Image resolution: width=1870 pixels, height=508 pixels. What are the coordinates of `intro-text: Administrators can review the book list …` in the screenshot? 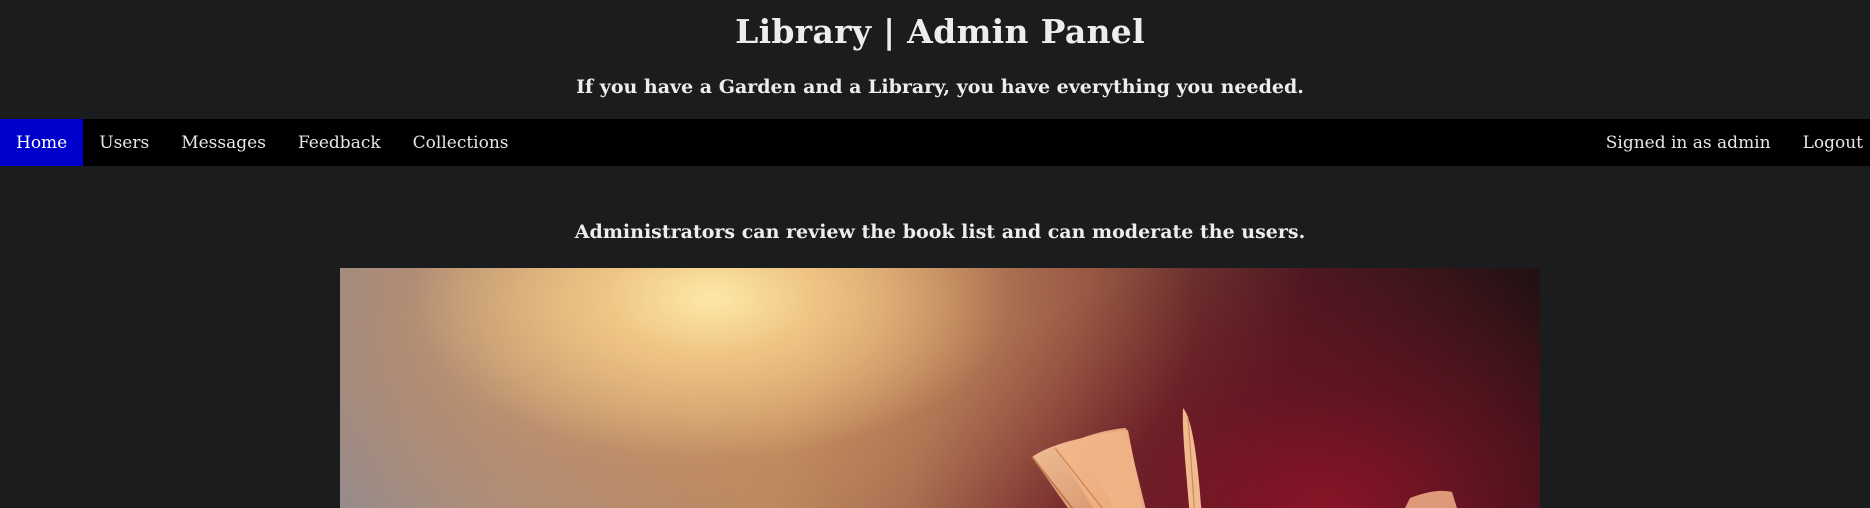 It's located at (940, 232).